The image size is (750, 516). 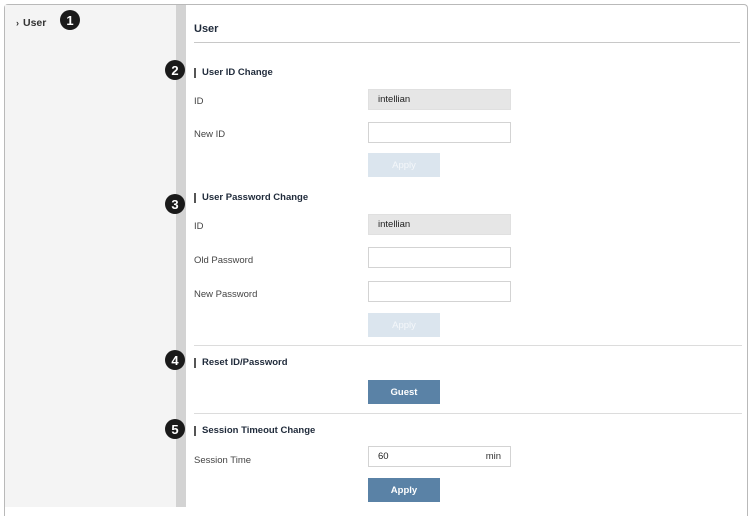 I want to click on section-title-password-change: User Password Change, so click(x=251, y=197).